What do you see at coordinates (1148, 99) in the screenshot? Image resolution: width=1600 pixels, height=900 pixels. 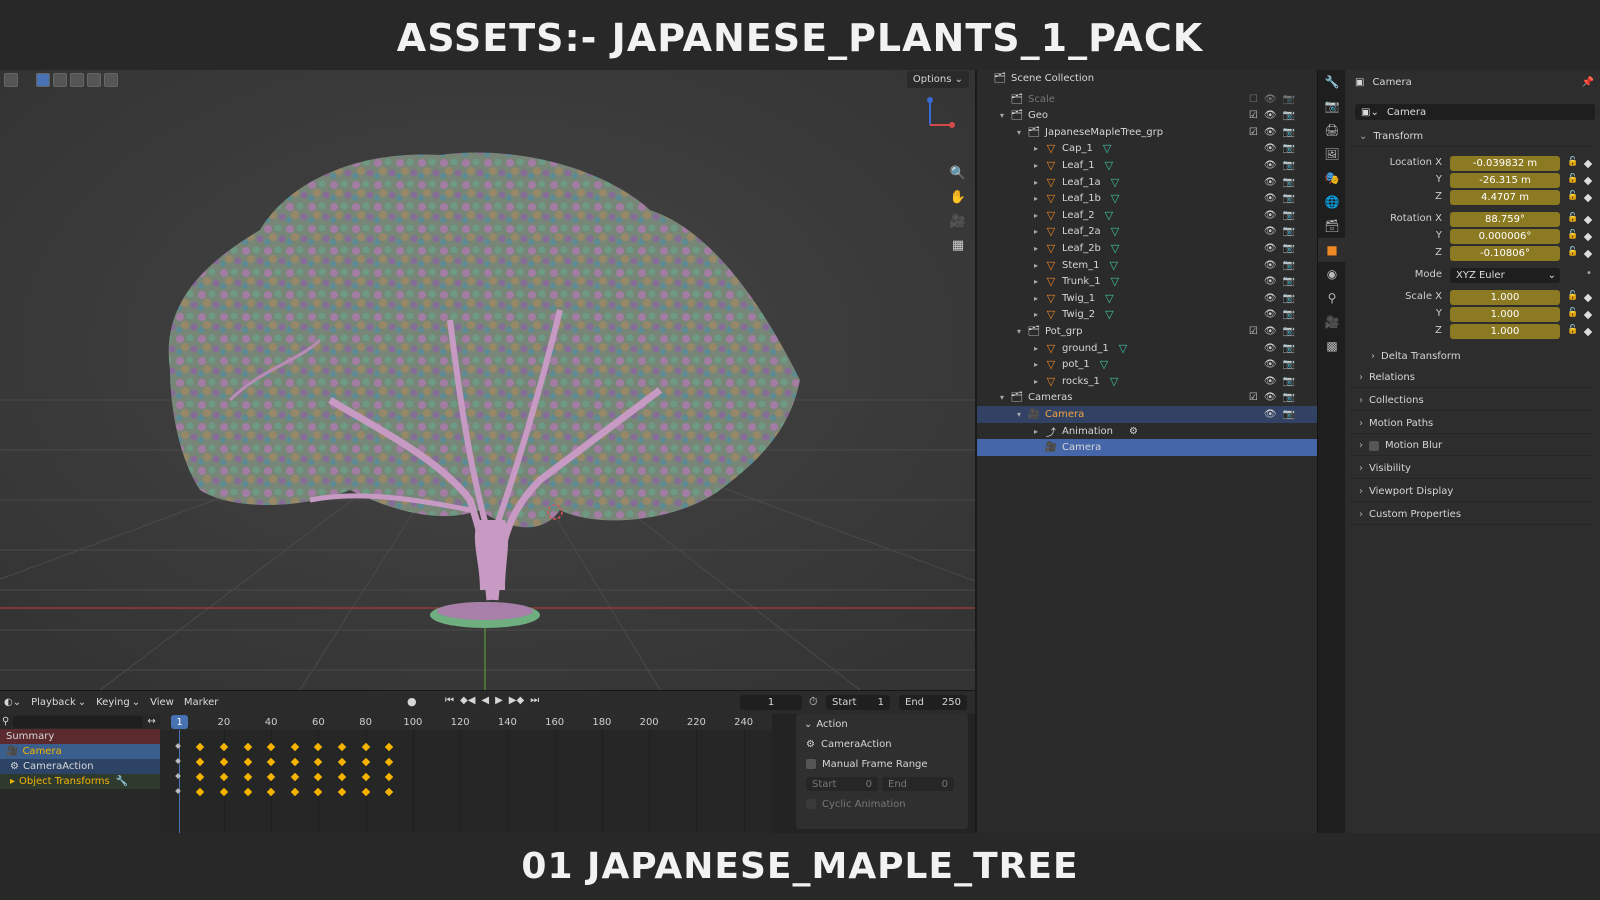 I see `outliner-item-scale: 🗂 Scale ☐ 👁 📷` at bounding box center [1148, 99].